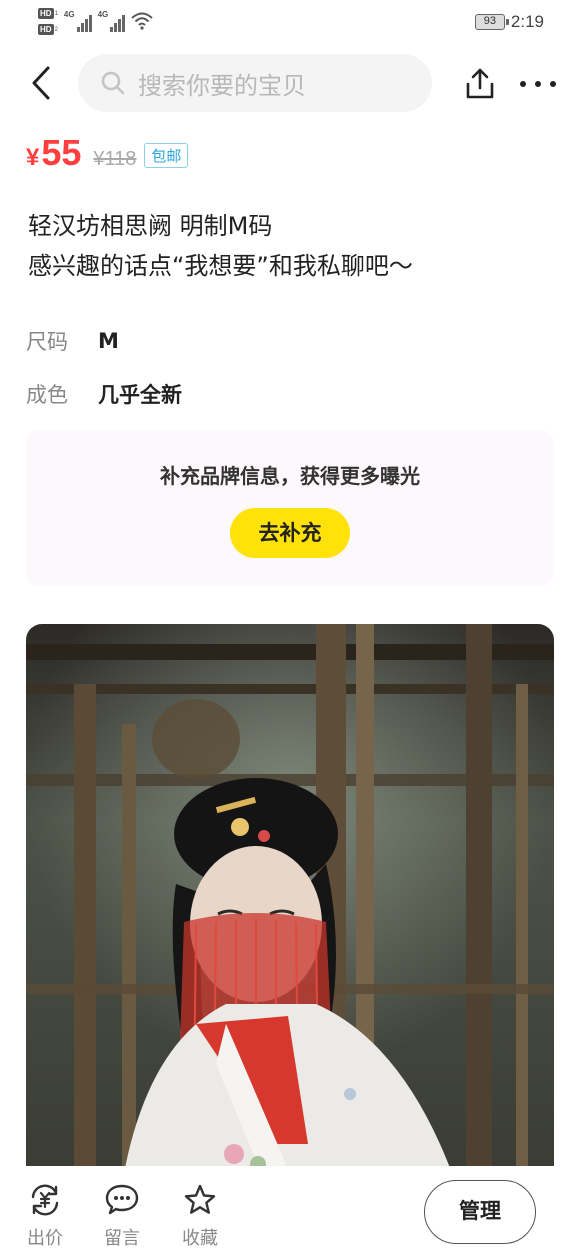 This screenshot has height=1257, width=580. Describe the element at coordinates (140, 395) in the screenshot. I see `attribute-value: 几乎全新` at that location.